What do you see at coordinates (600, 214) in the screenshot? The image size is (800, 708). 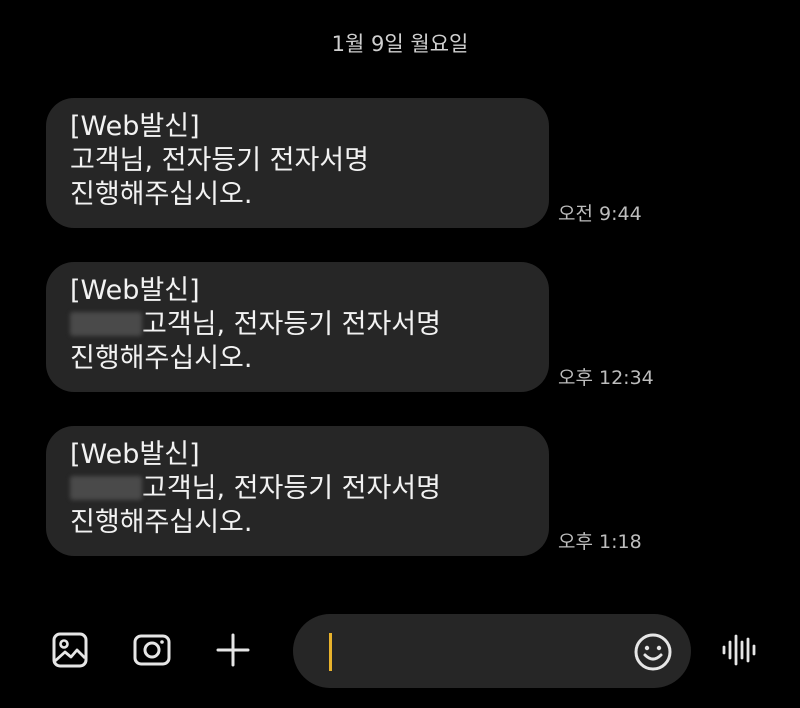 I see `message-timestamp: 오전 9:44` at bounding box center [600, 214].